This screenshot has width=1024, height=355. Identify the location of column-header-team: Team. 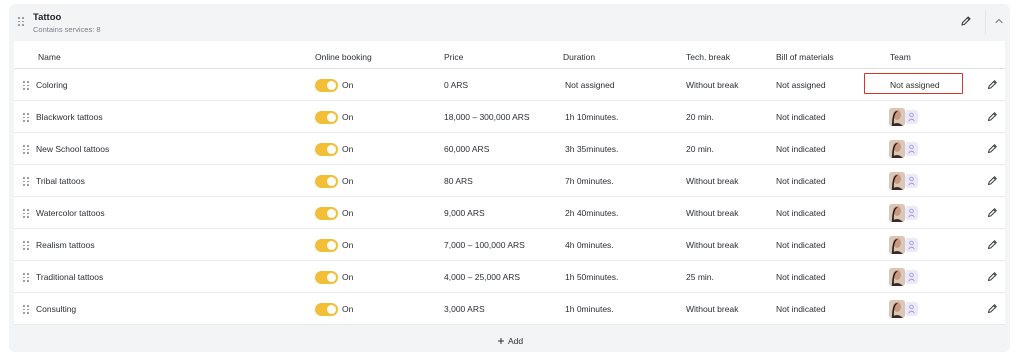
(900, 57).